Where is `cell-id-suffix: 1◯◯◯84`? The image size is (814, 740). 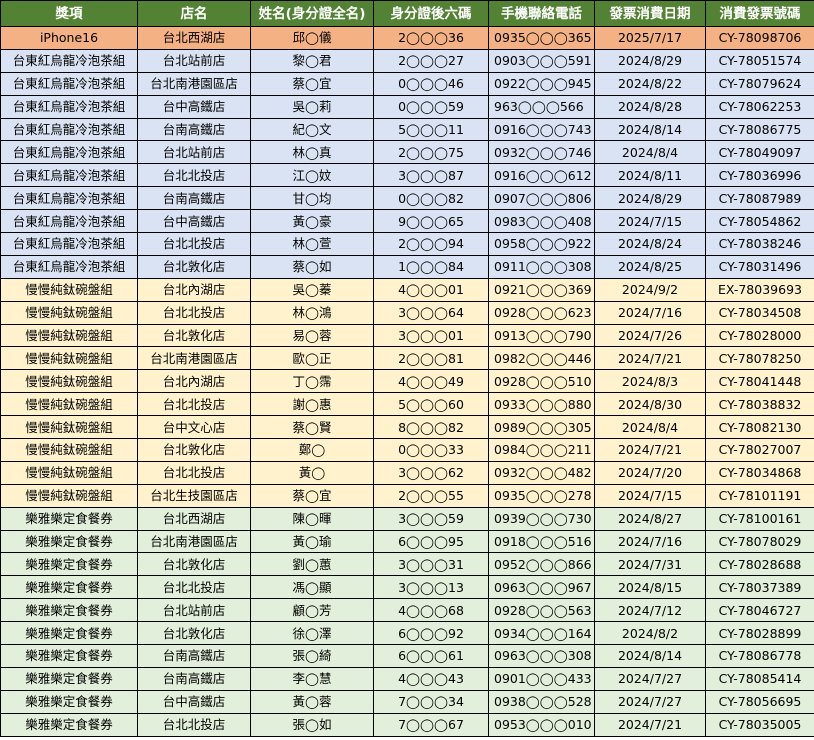 cell-id-suffix: 1◯◯◯84 is located at coordinates (431, 266).